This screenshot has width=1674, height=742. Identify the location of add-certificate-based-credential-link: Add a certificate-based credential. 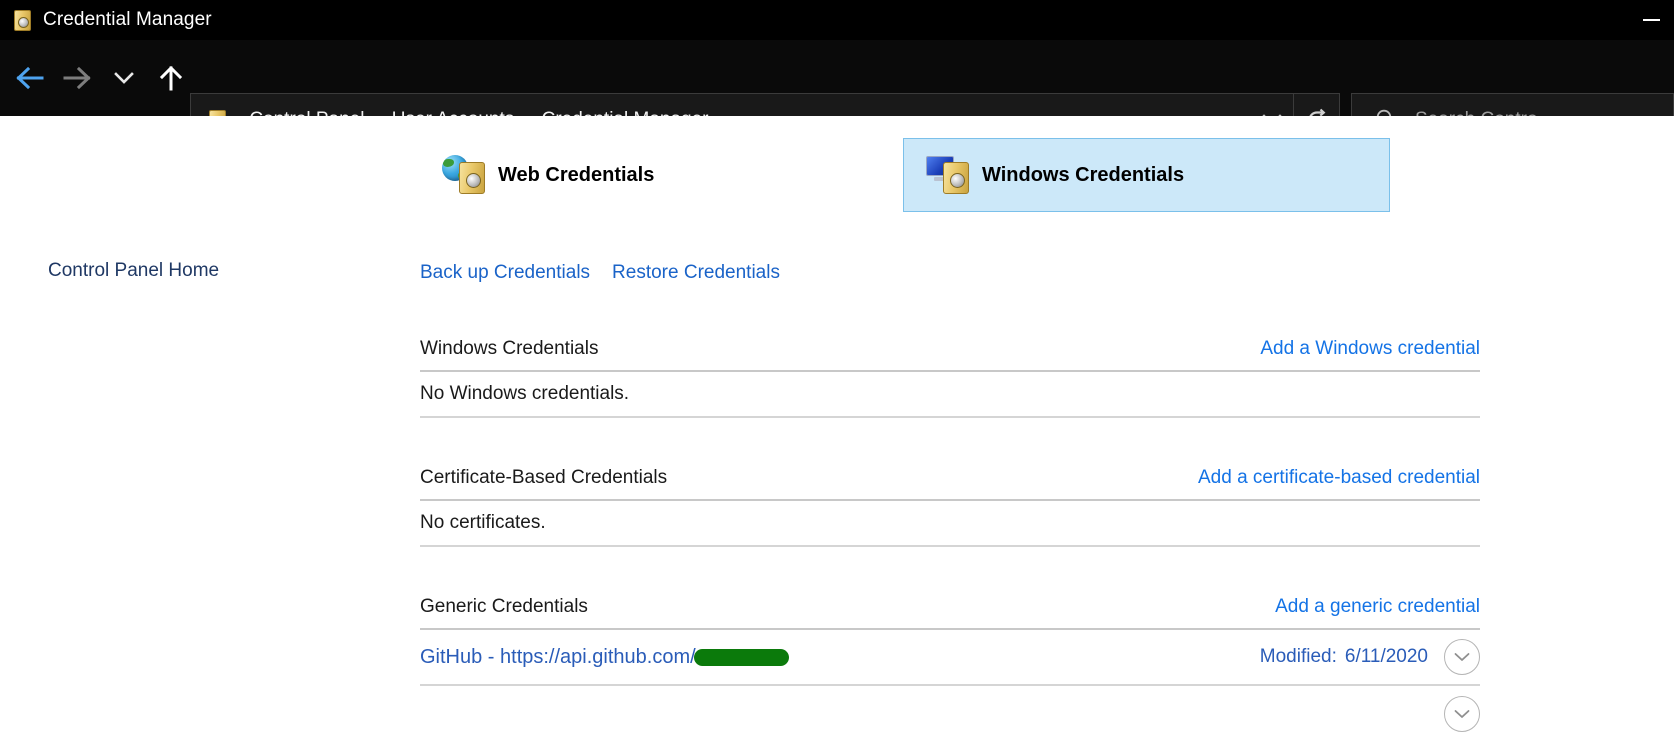
(1339, 478).